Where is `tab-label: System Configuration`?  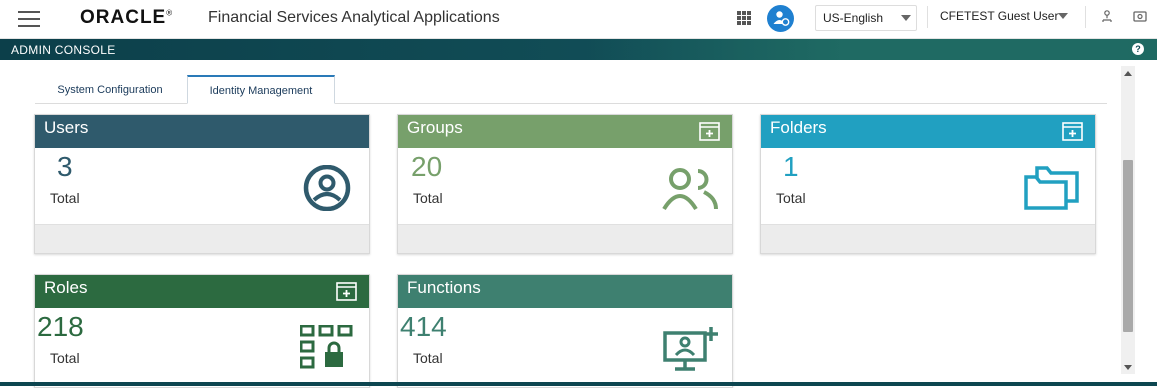 tab-label: System Configuration is located at coordinates (110, 90).